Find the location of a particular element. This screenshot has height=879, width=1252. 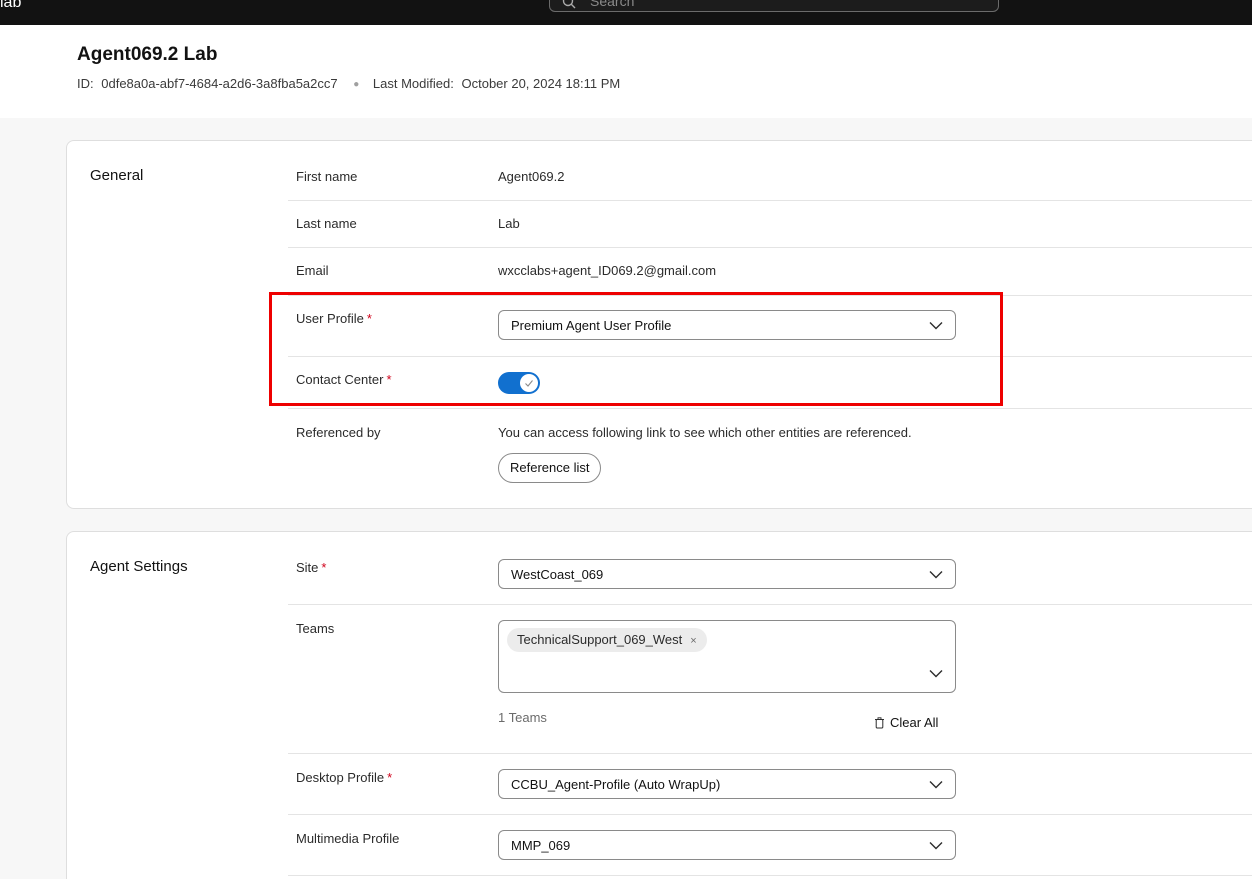

site-value: WestCoast_069 is located at coordinates (557, 574).